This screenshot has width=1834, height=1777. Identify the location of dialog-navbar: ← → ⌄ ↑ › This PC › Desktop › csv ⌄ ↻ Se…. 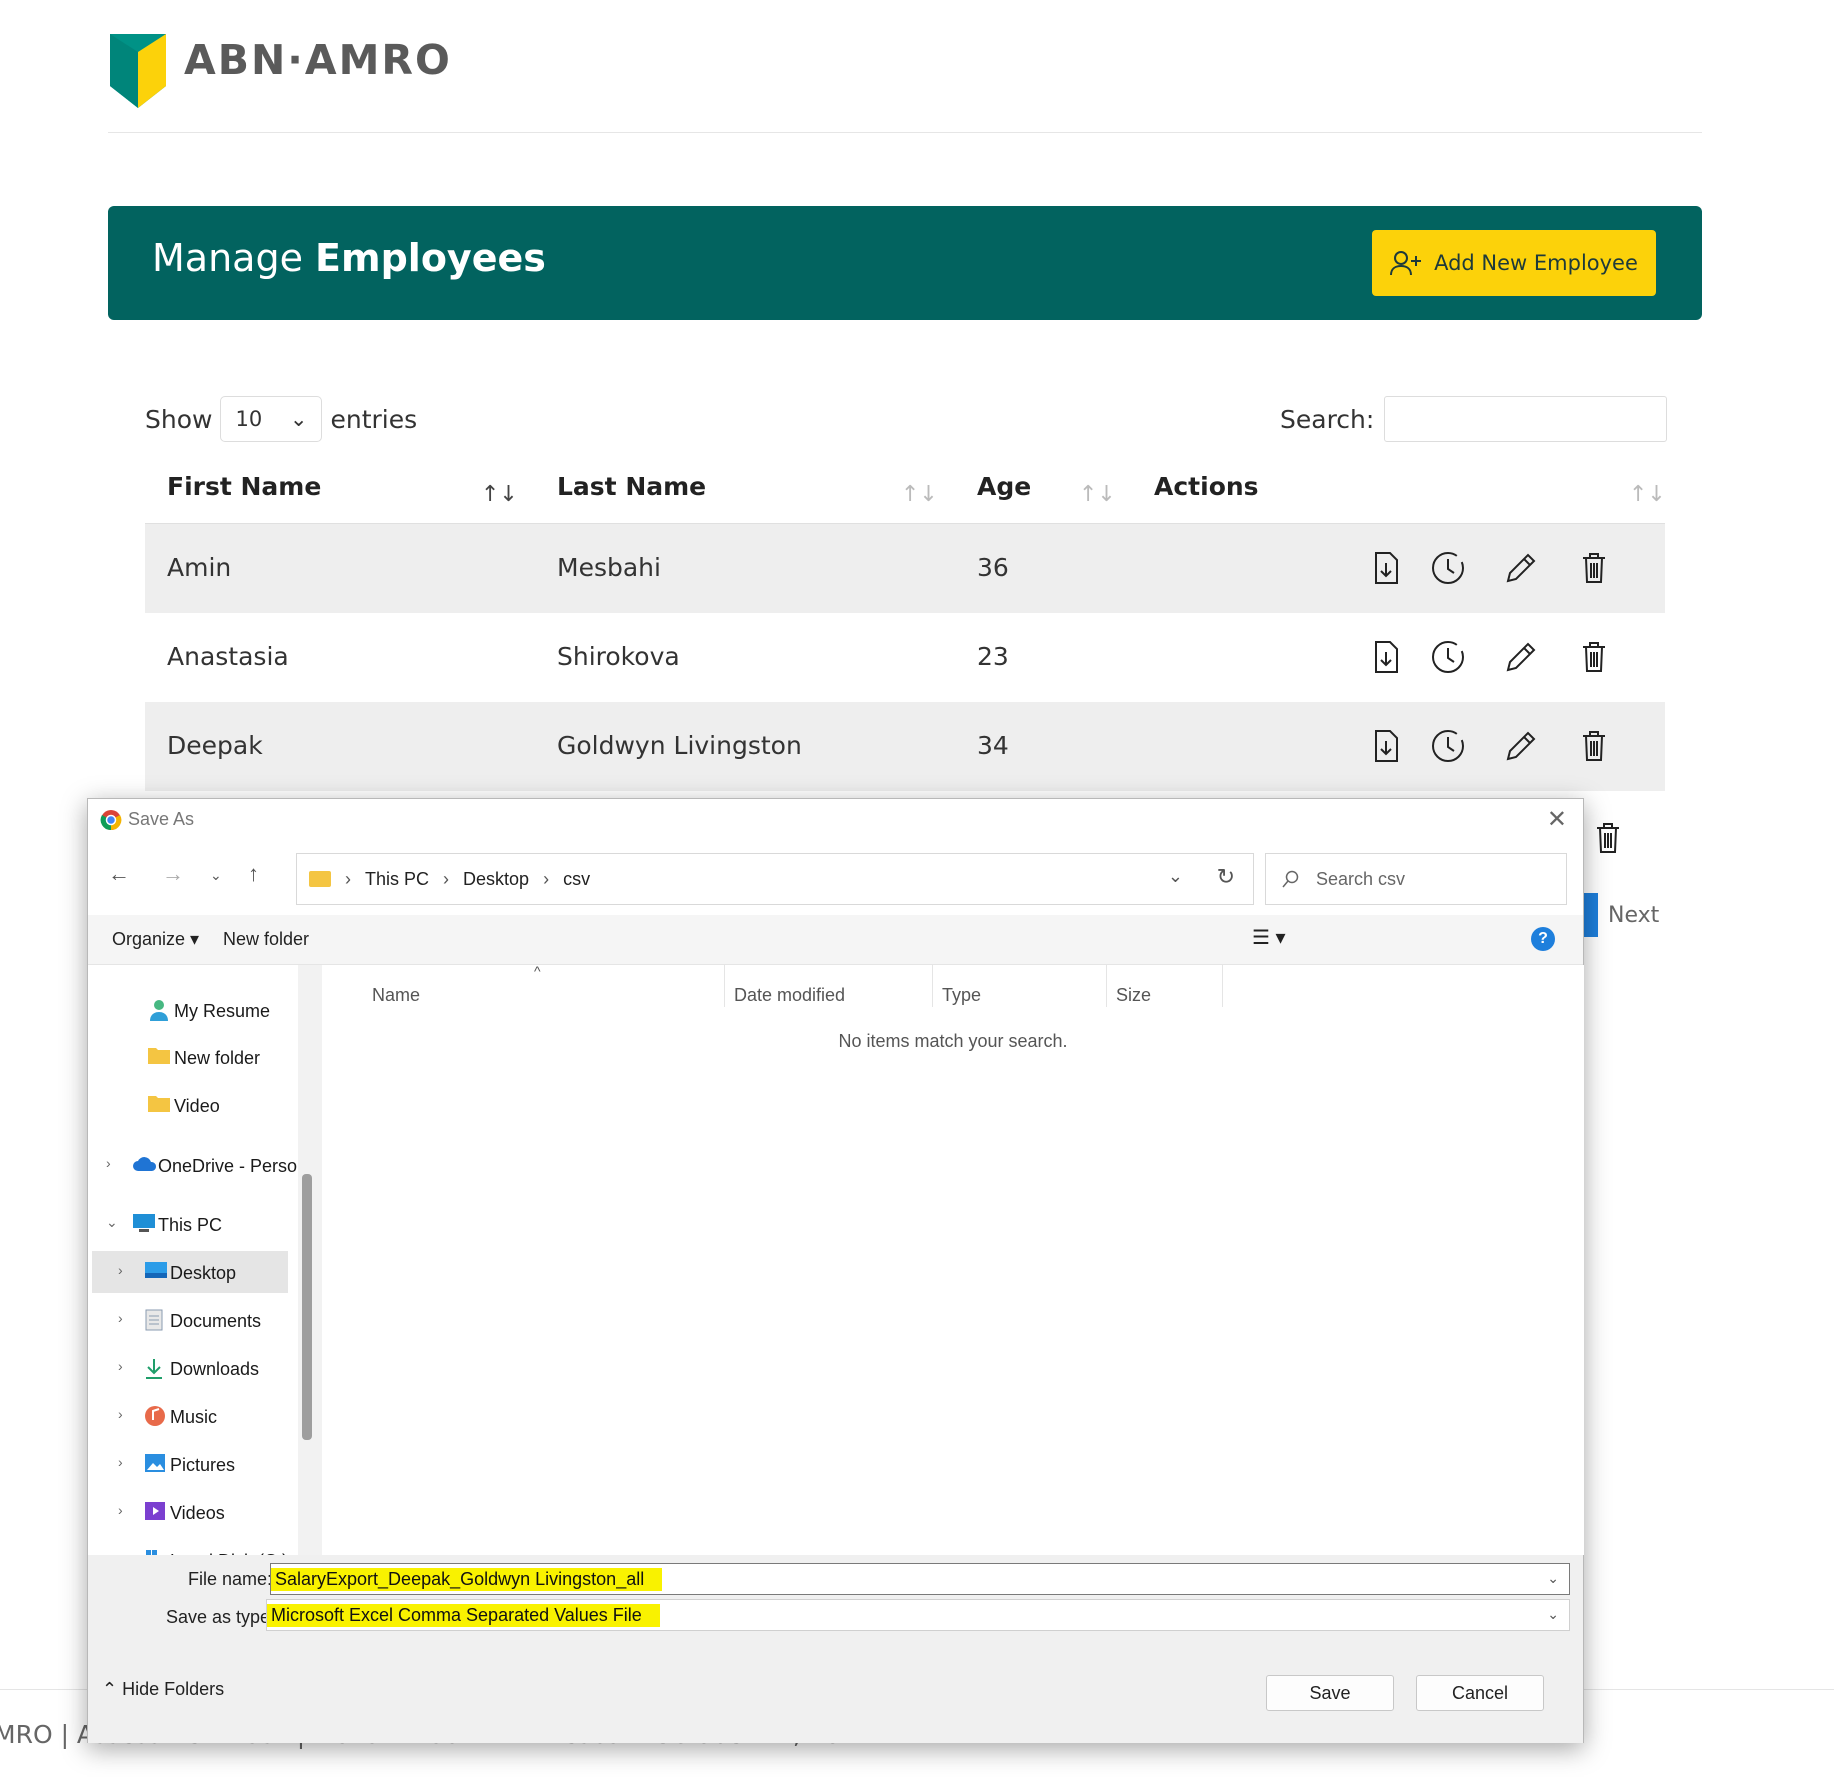
(835, 877).